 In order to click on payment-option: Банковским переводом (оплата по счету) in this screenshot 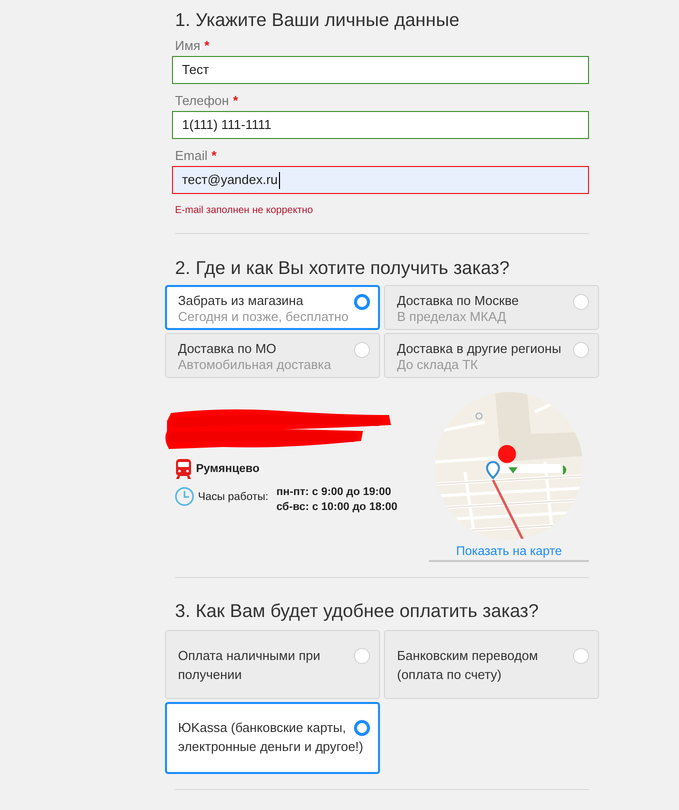, I will do `click(491, 664)`.